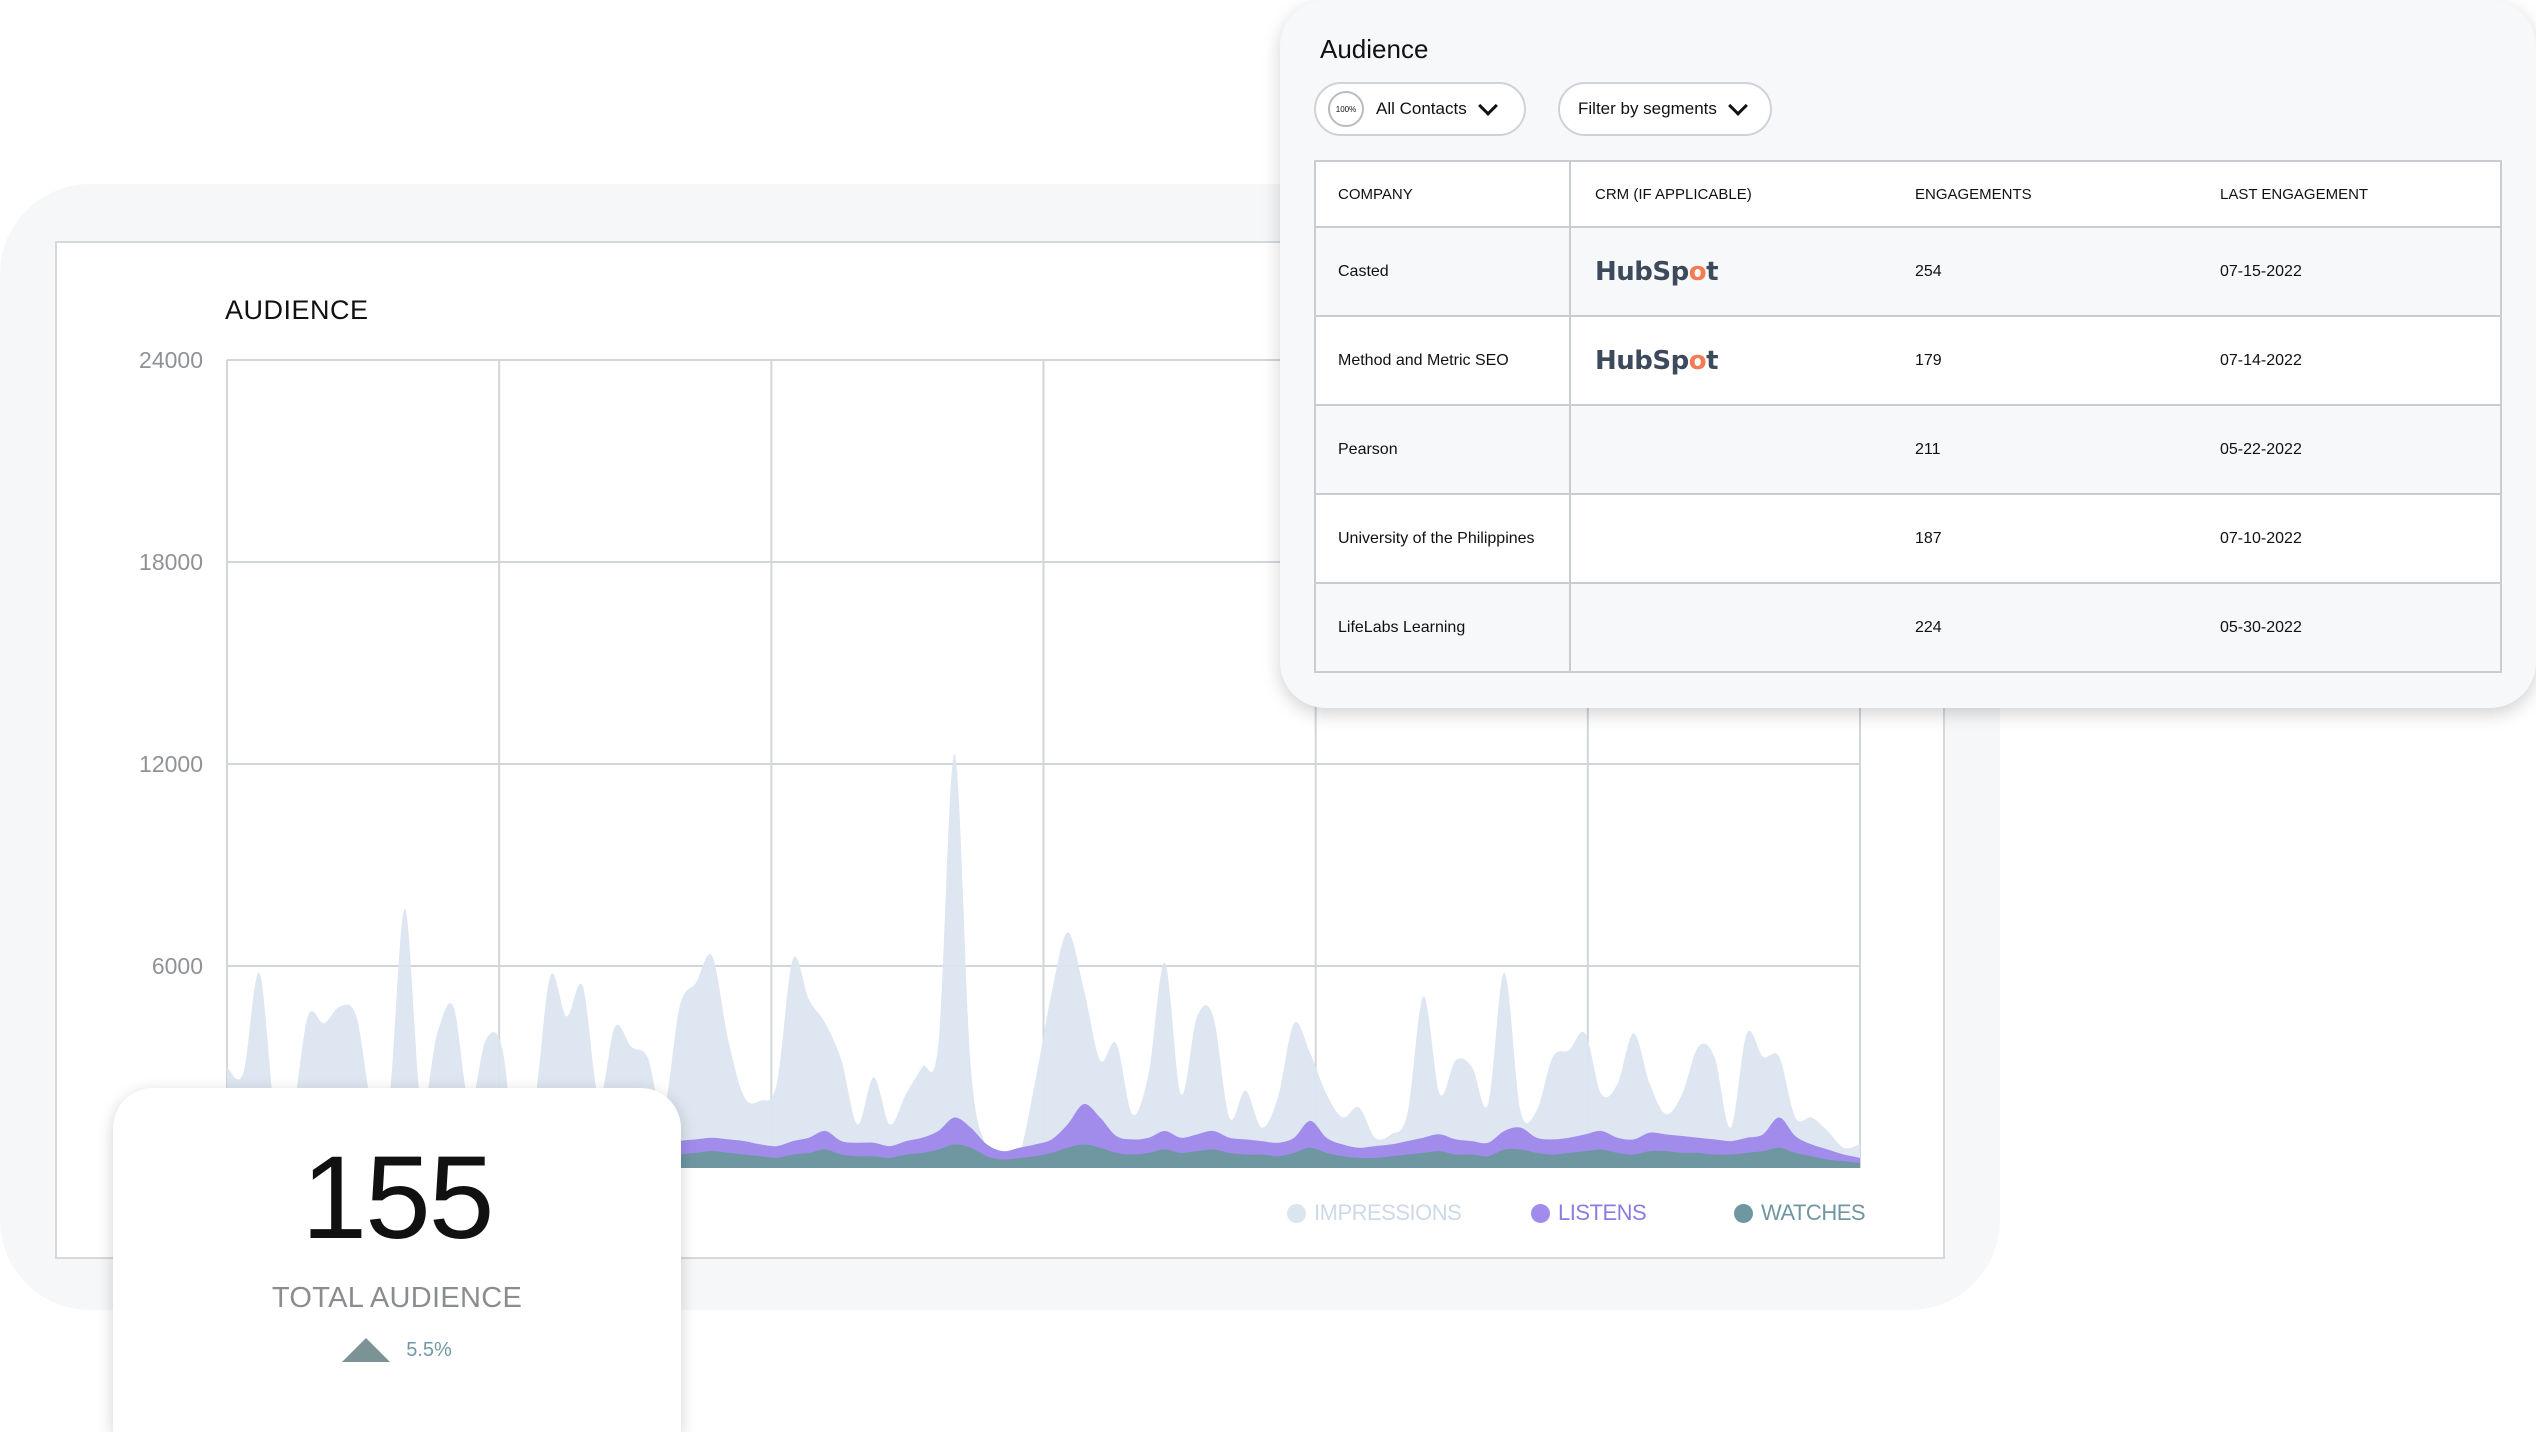 The width and height of the screenshot is (2536, 1432). What do you see at coordinates (2361, 194) in the screenshot?
I see `column-header-last-engagement: LAST ENGAGEMENT` at bounding box center [2361, 194].